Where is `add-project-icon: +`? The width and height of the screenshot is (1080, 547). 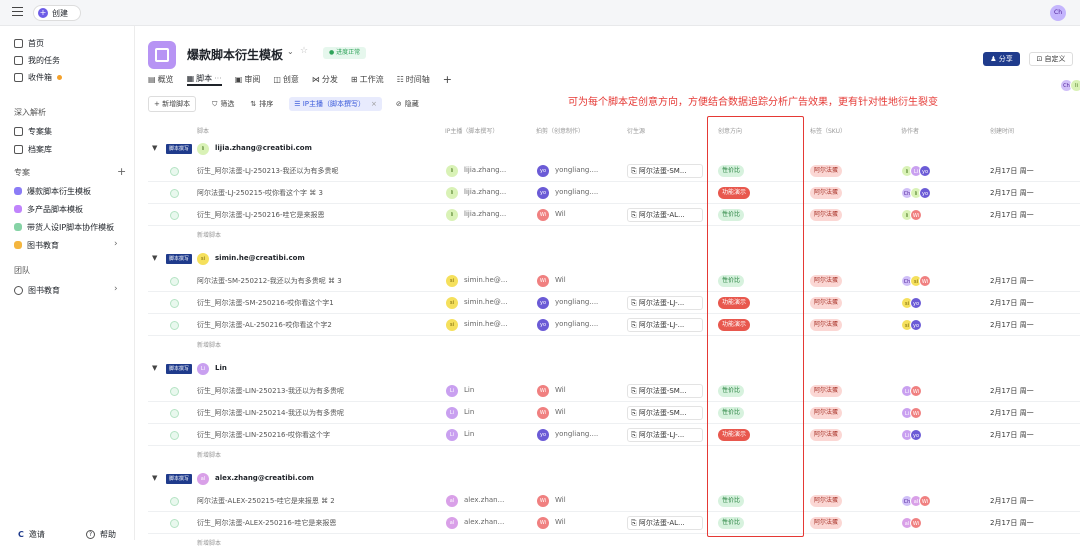
add-project-icon: + is located at coordinates (121, 171).